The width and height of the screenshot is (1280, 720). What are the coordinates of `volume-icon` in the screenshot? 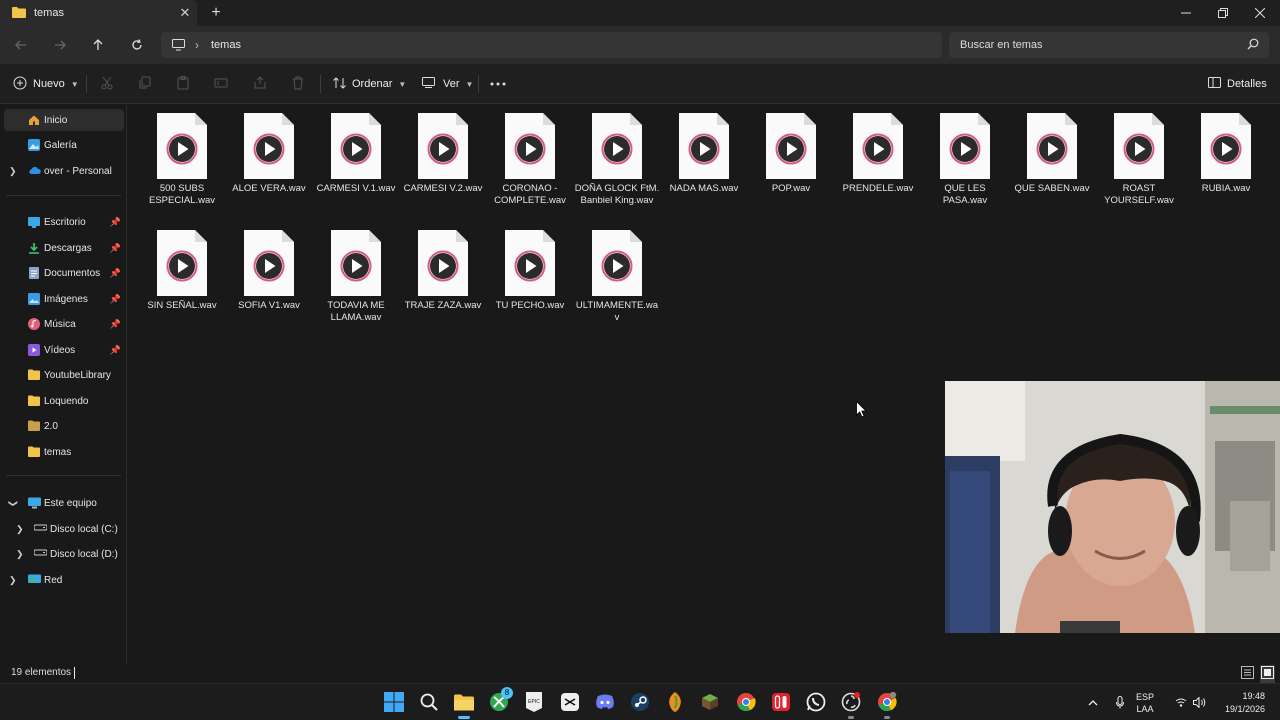 It's located at (1200, 702).